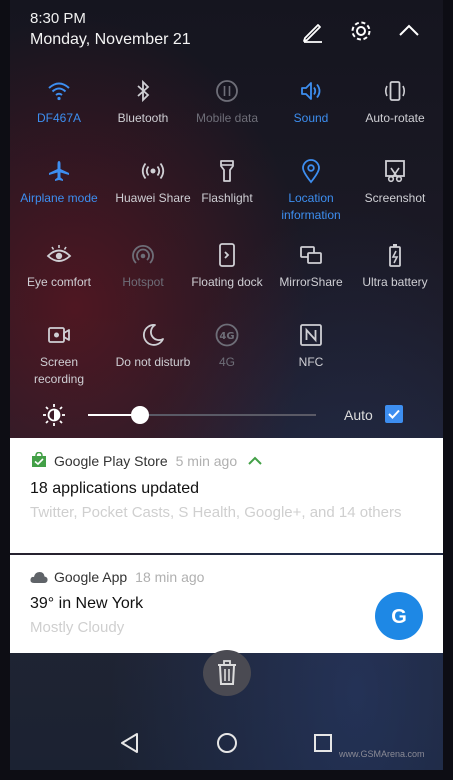 The width and height of the screenshot is (453, 780). I want to click on tile-screenshot: Screenshot, so click(395, 182).